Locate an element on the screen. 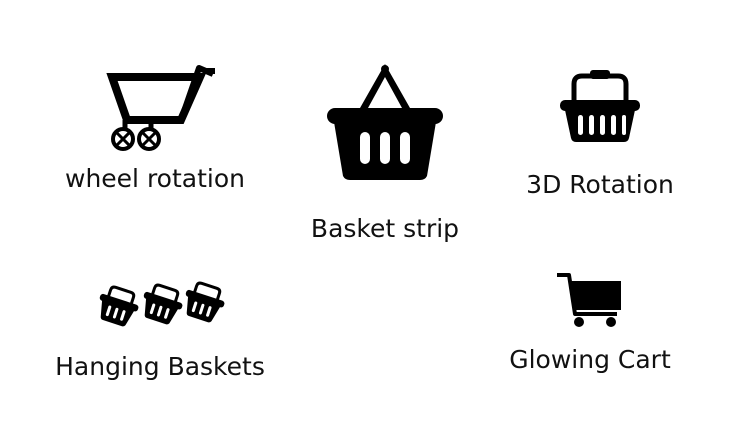 Image resolution: width=730 pixels, height=430 pixels. wheel-rotation-tile: wheel rotation is located at coordinates (155, 126).